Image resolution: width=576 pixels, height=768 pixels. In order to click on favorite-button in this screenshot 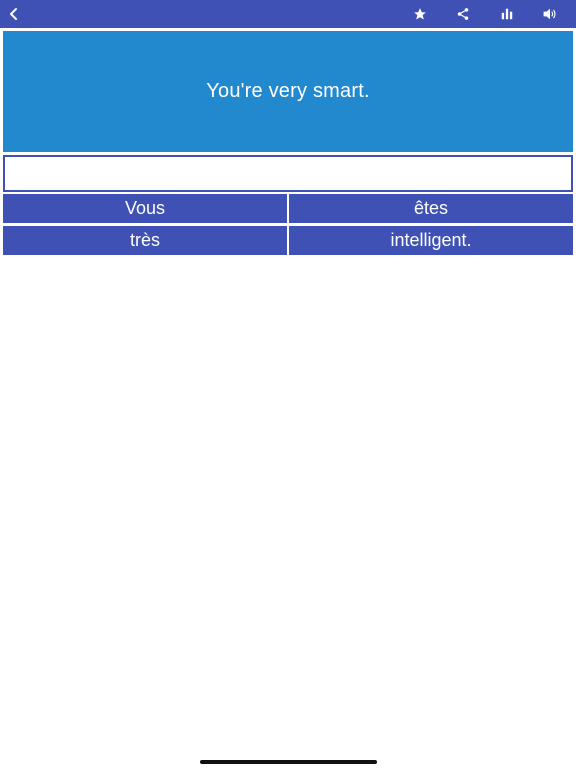, I will do `click(420, 14)`.